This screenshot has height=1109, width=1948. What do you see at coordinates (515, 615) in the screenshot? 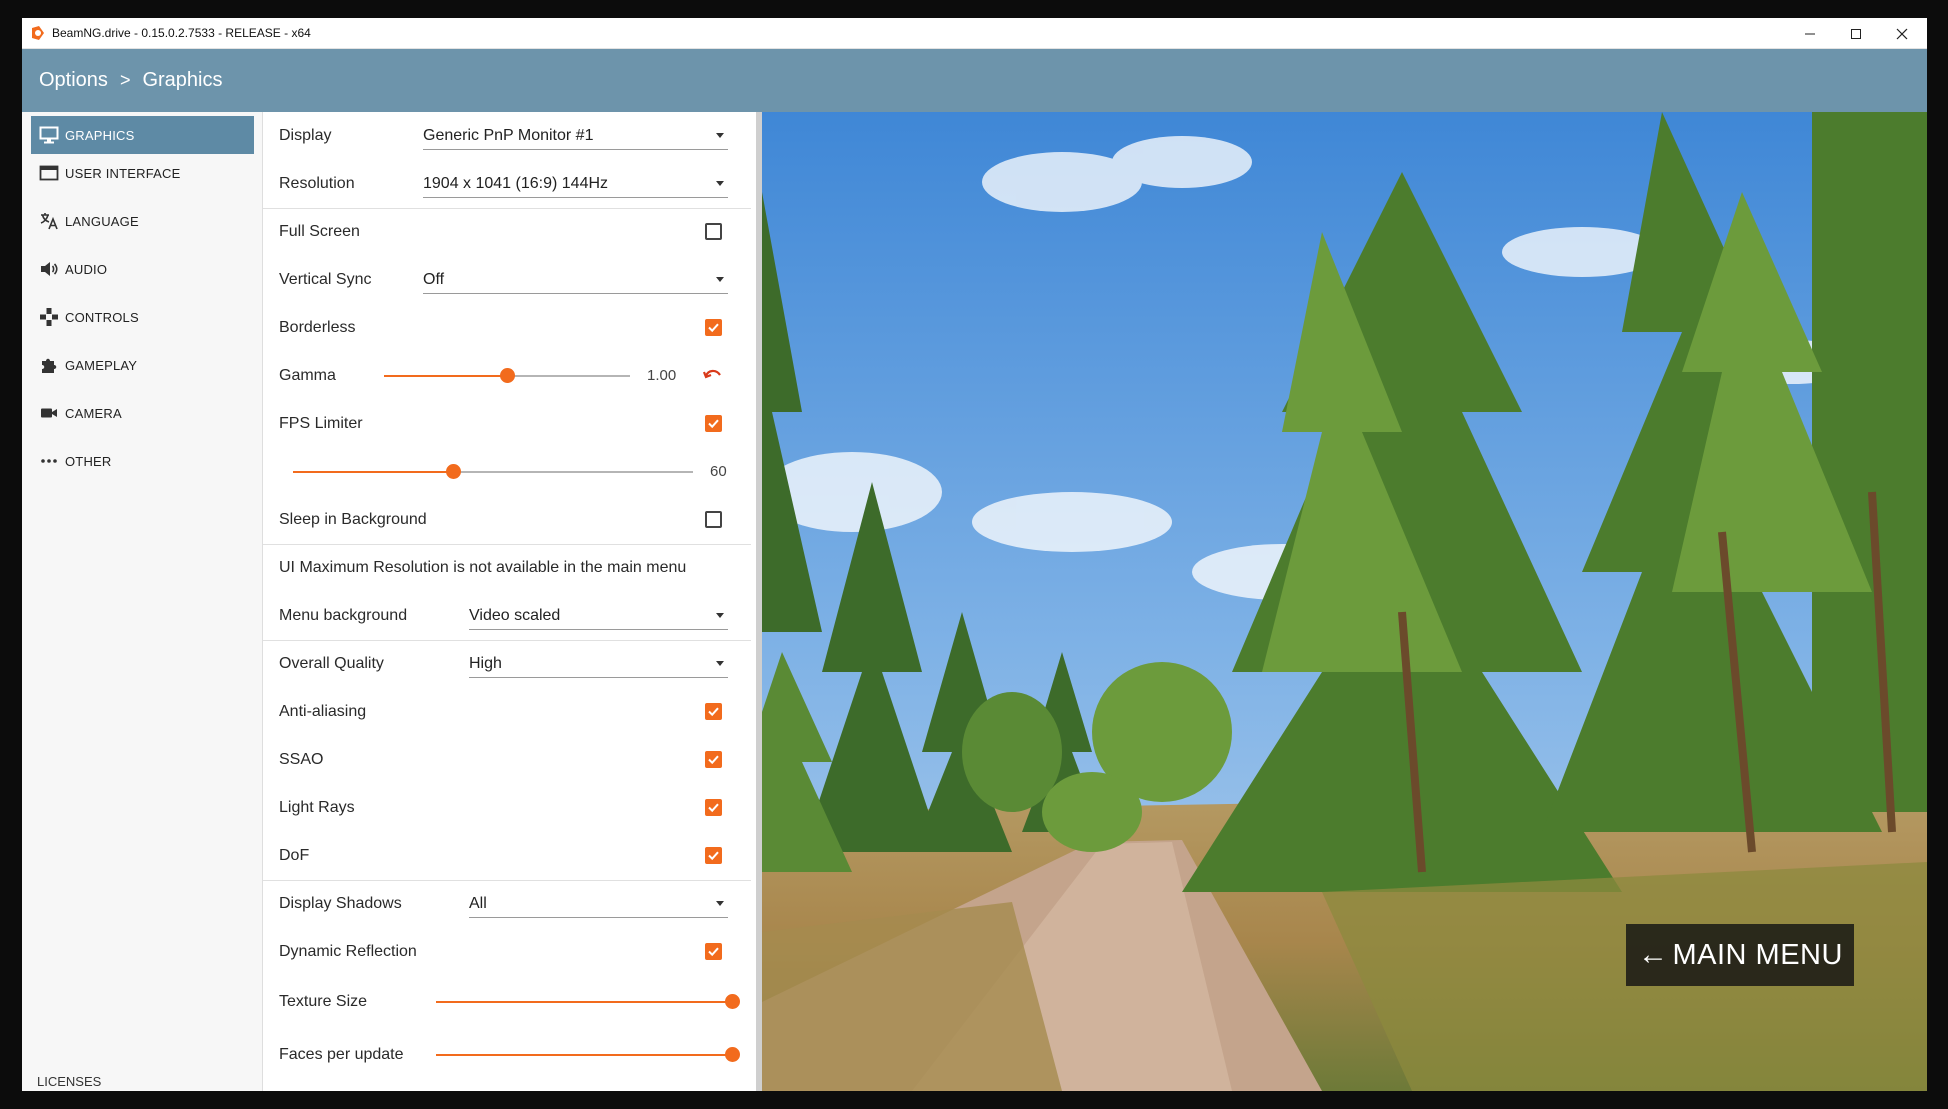
I see `menu-background-value: Video scaled` at bounding box center [515, 615].